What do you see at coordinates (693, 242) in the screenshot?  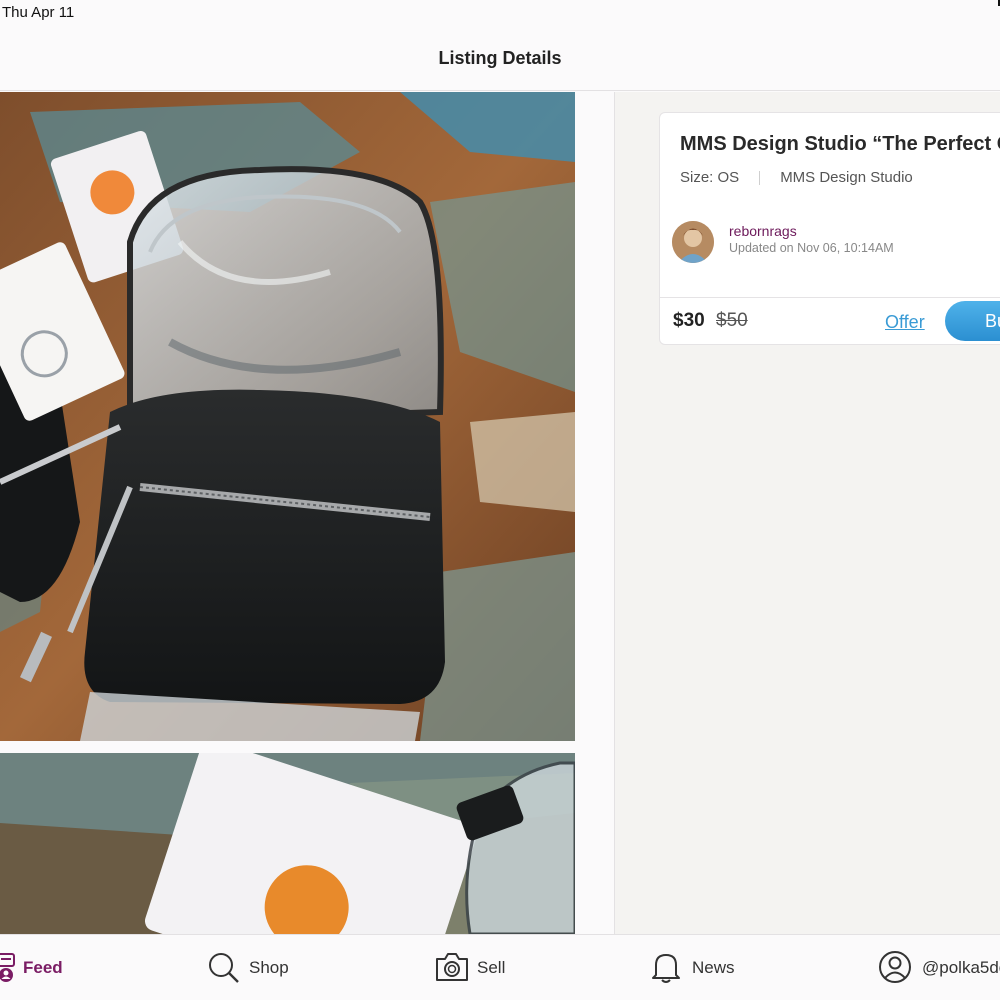 I see `seller-avatar` at bounding box center [693, 242].